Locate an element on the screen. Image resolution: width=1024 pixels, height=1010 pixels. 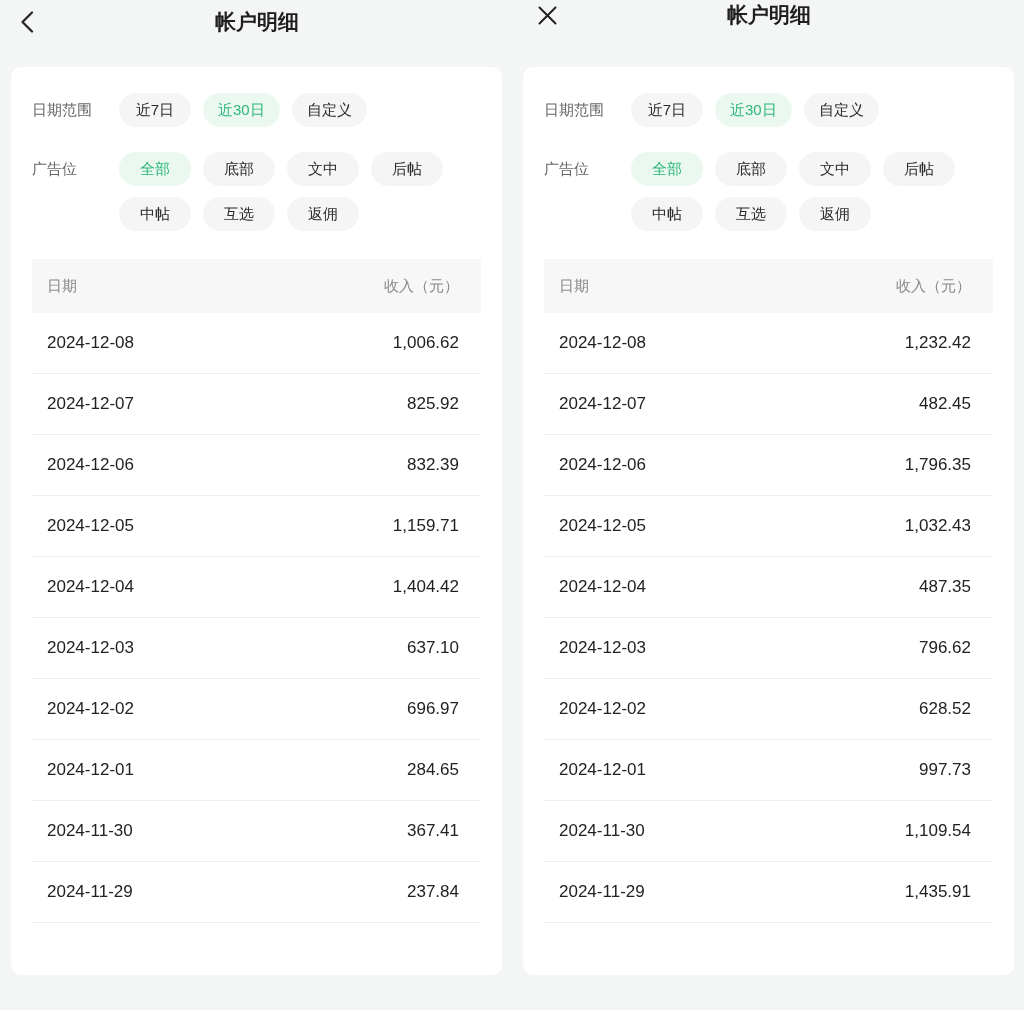
income-cell: 628.52 is located at coordinates (945, 709).